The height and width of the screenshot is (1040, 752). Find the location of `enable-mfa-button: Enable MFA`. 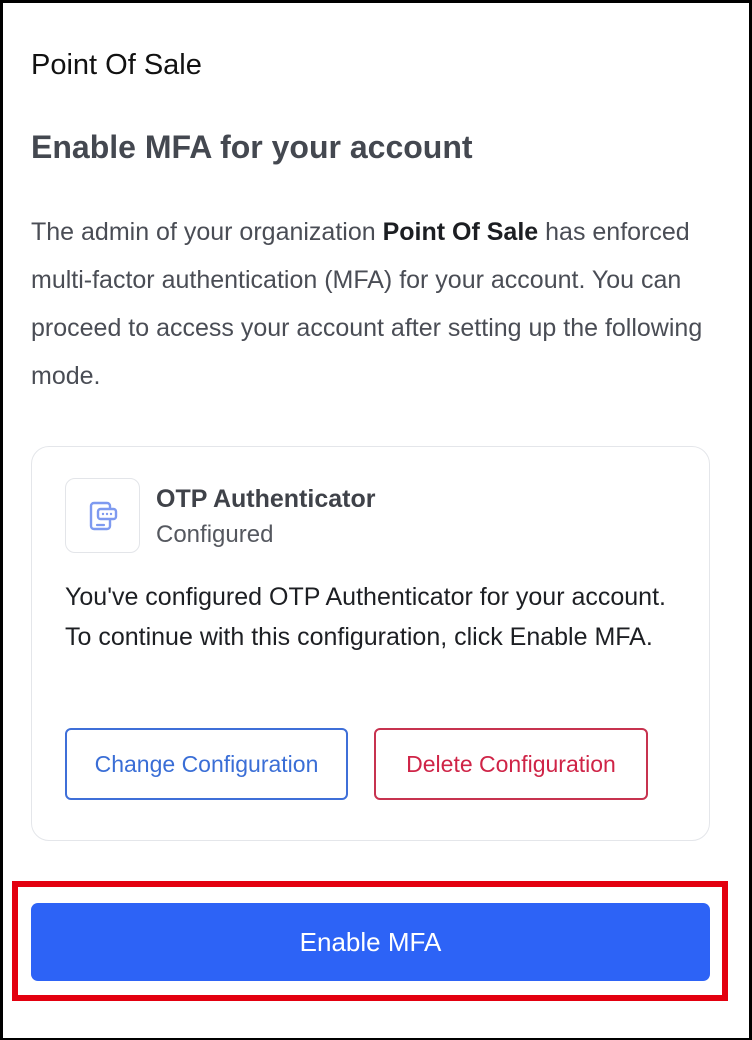

enable-mfa-button: Enable MFA is located at coordinates (370, 942).